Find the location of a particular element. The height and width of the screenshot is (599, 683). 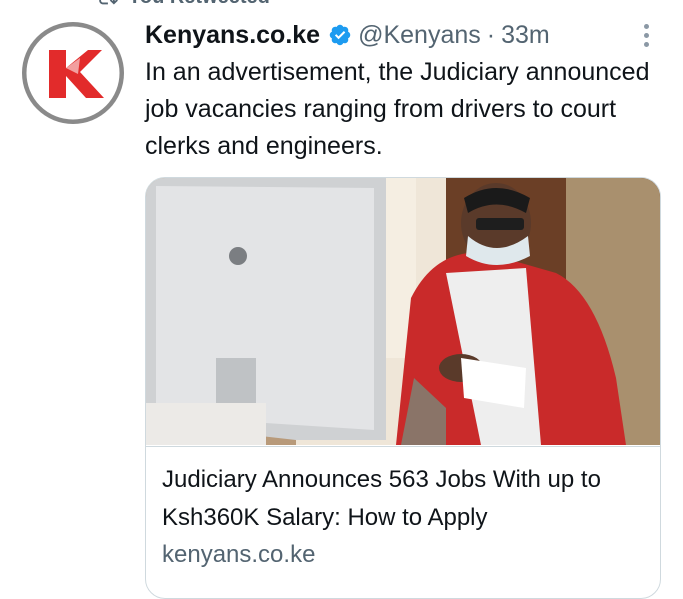

kenyans-logo-icon is located at coordinates (73, 73).